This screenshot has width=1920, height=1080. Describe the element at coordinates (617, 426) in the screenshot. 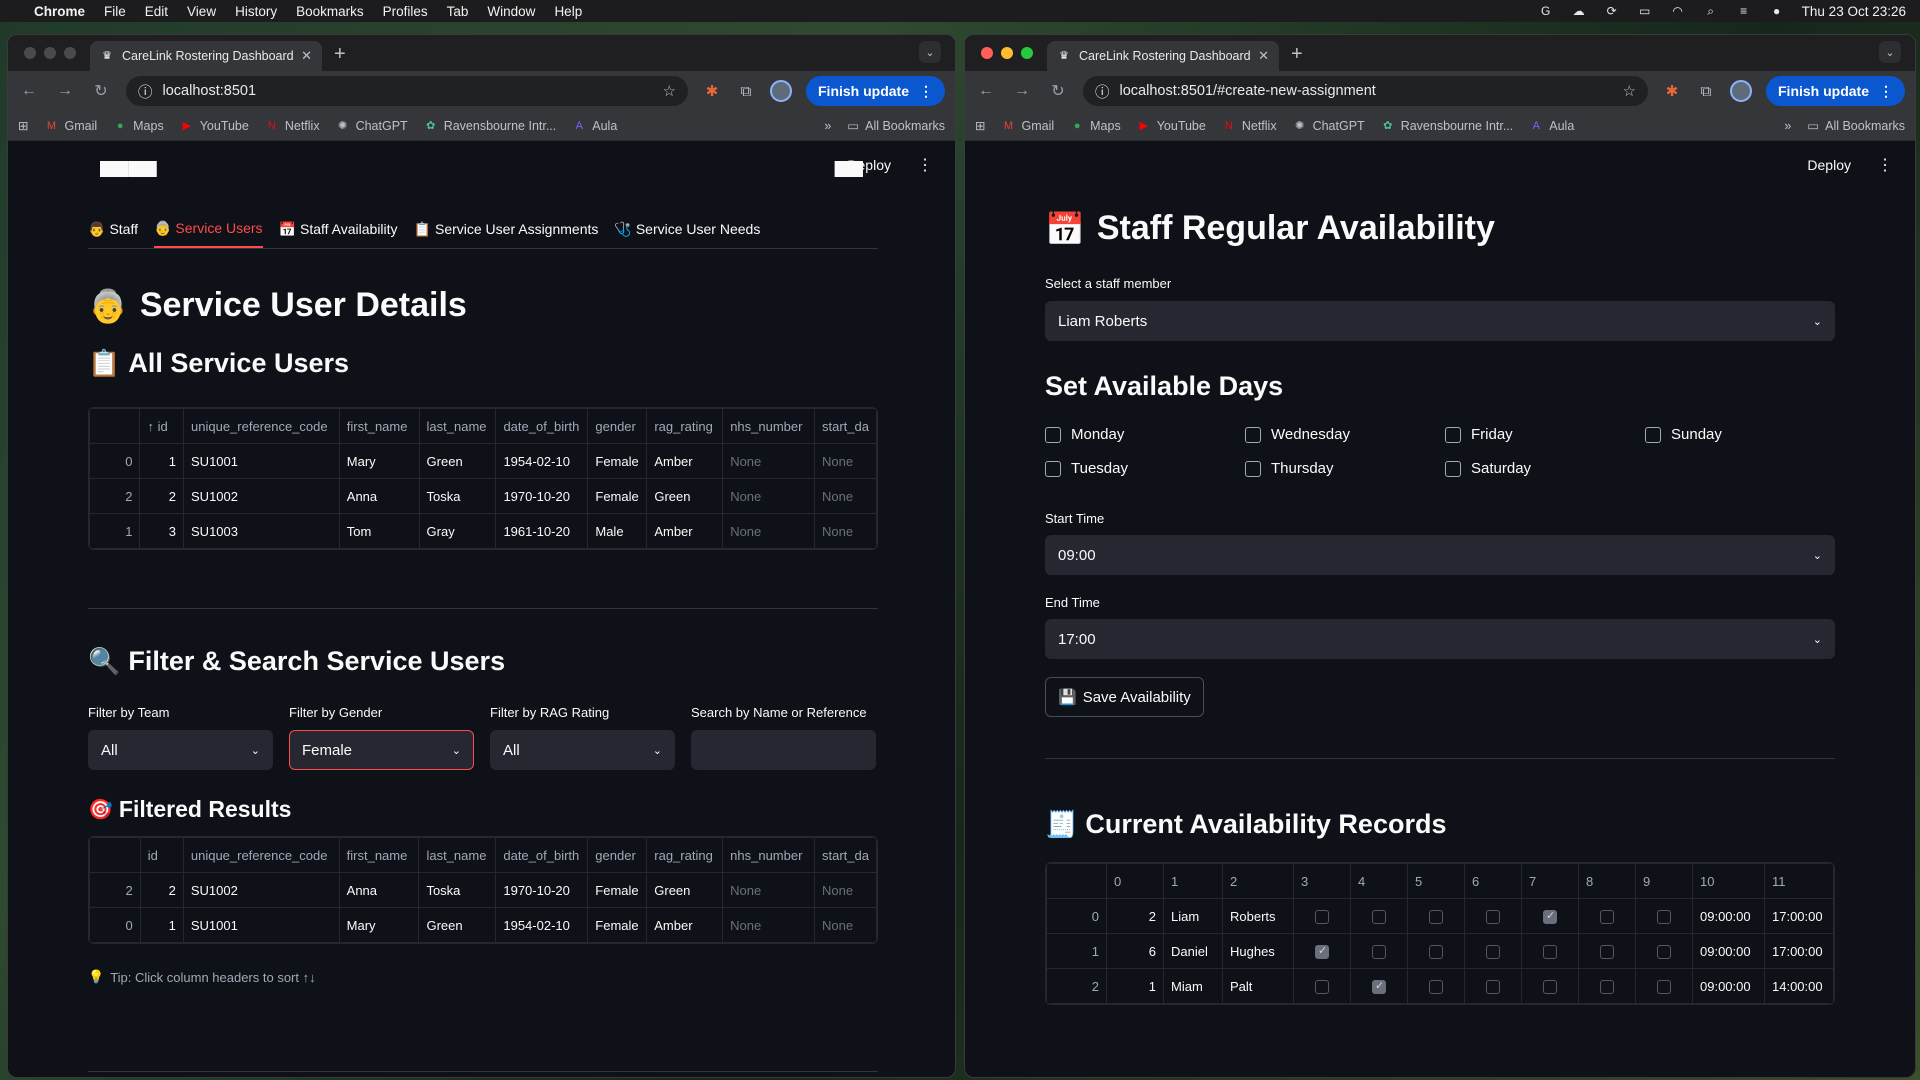

I see `column-header: gender` at that location.